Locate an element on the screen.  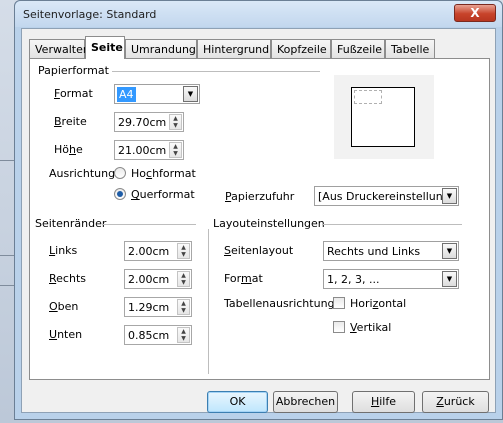
paper-tray-value: [Aus Druckereinstellung] is located at coordinates (386, 196).